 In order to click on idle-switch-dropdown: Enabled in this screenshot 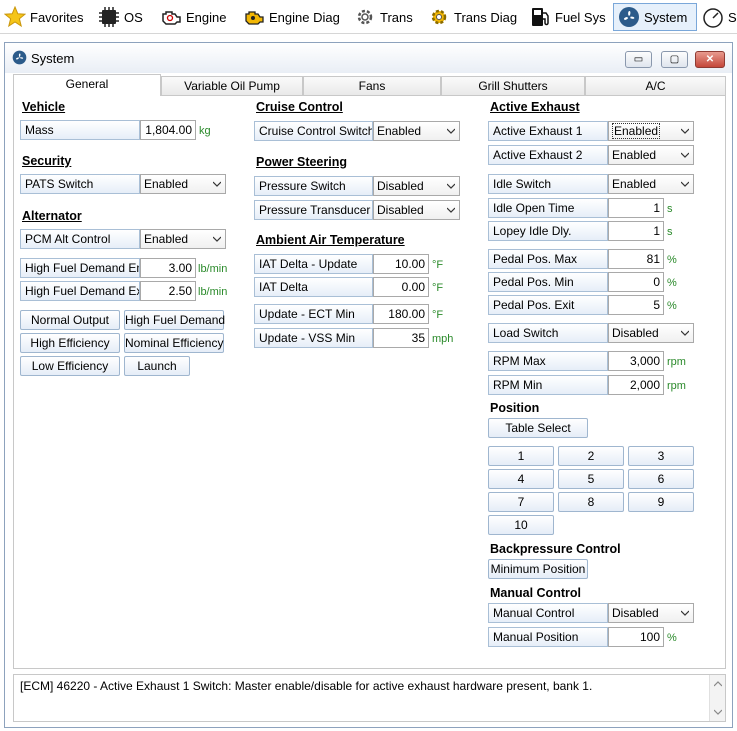, I will do `click(651, 184)`.